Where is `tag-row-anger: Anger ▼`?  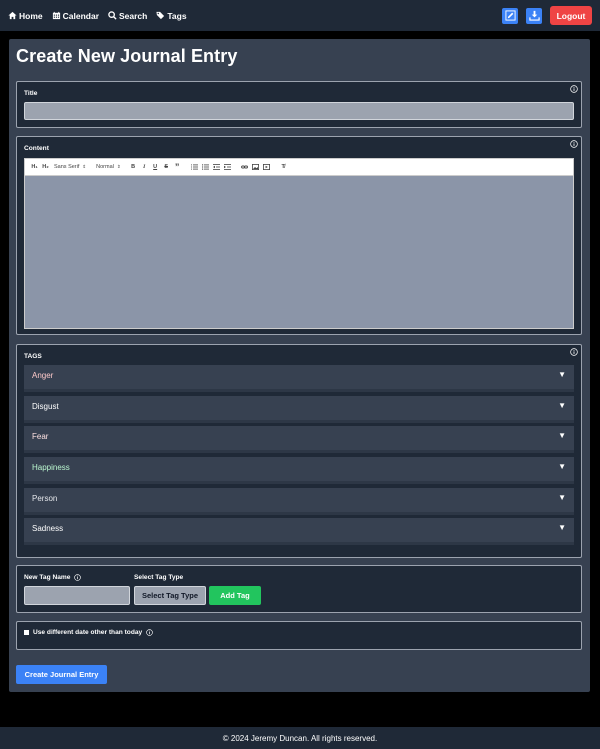
tag-row-anger: Anger ▼ is located at coordinates (299, 378).